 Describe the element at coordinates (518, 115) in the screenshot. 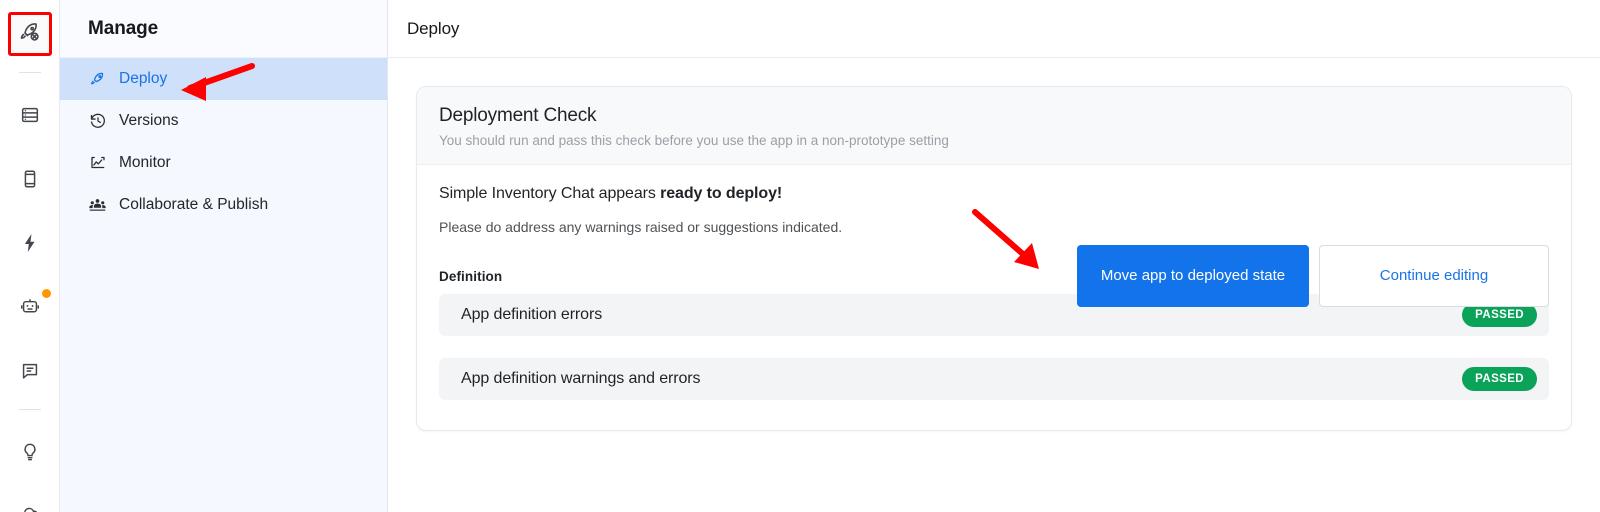

I see `card-title: Deployment Check` at that location.